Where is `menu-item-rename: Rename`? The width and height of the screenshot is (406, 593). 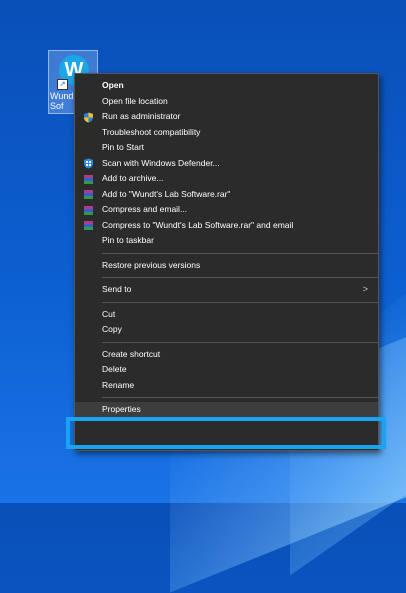 menu-item-rename: Rename is located at coordinates (226, 386).